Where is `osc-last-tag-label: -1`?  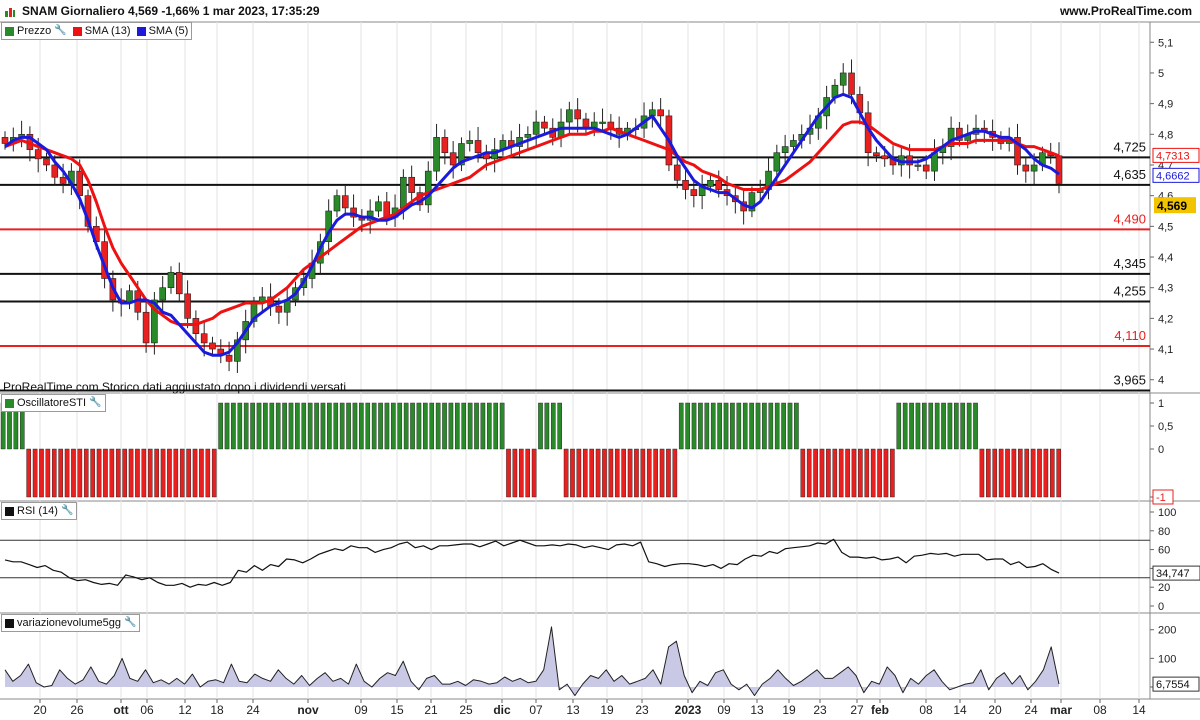
osc-last-tag-label: -1 is located at coordinates (1161, 498).